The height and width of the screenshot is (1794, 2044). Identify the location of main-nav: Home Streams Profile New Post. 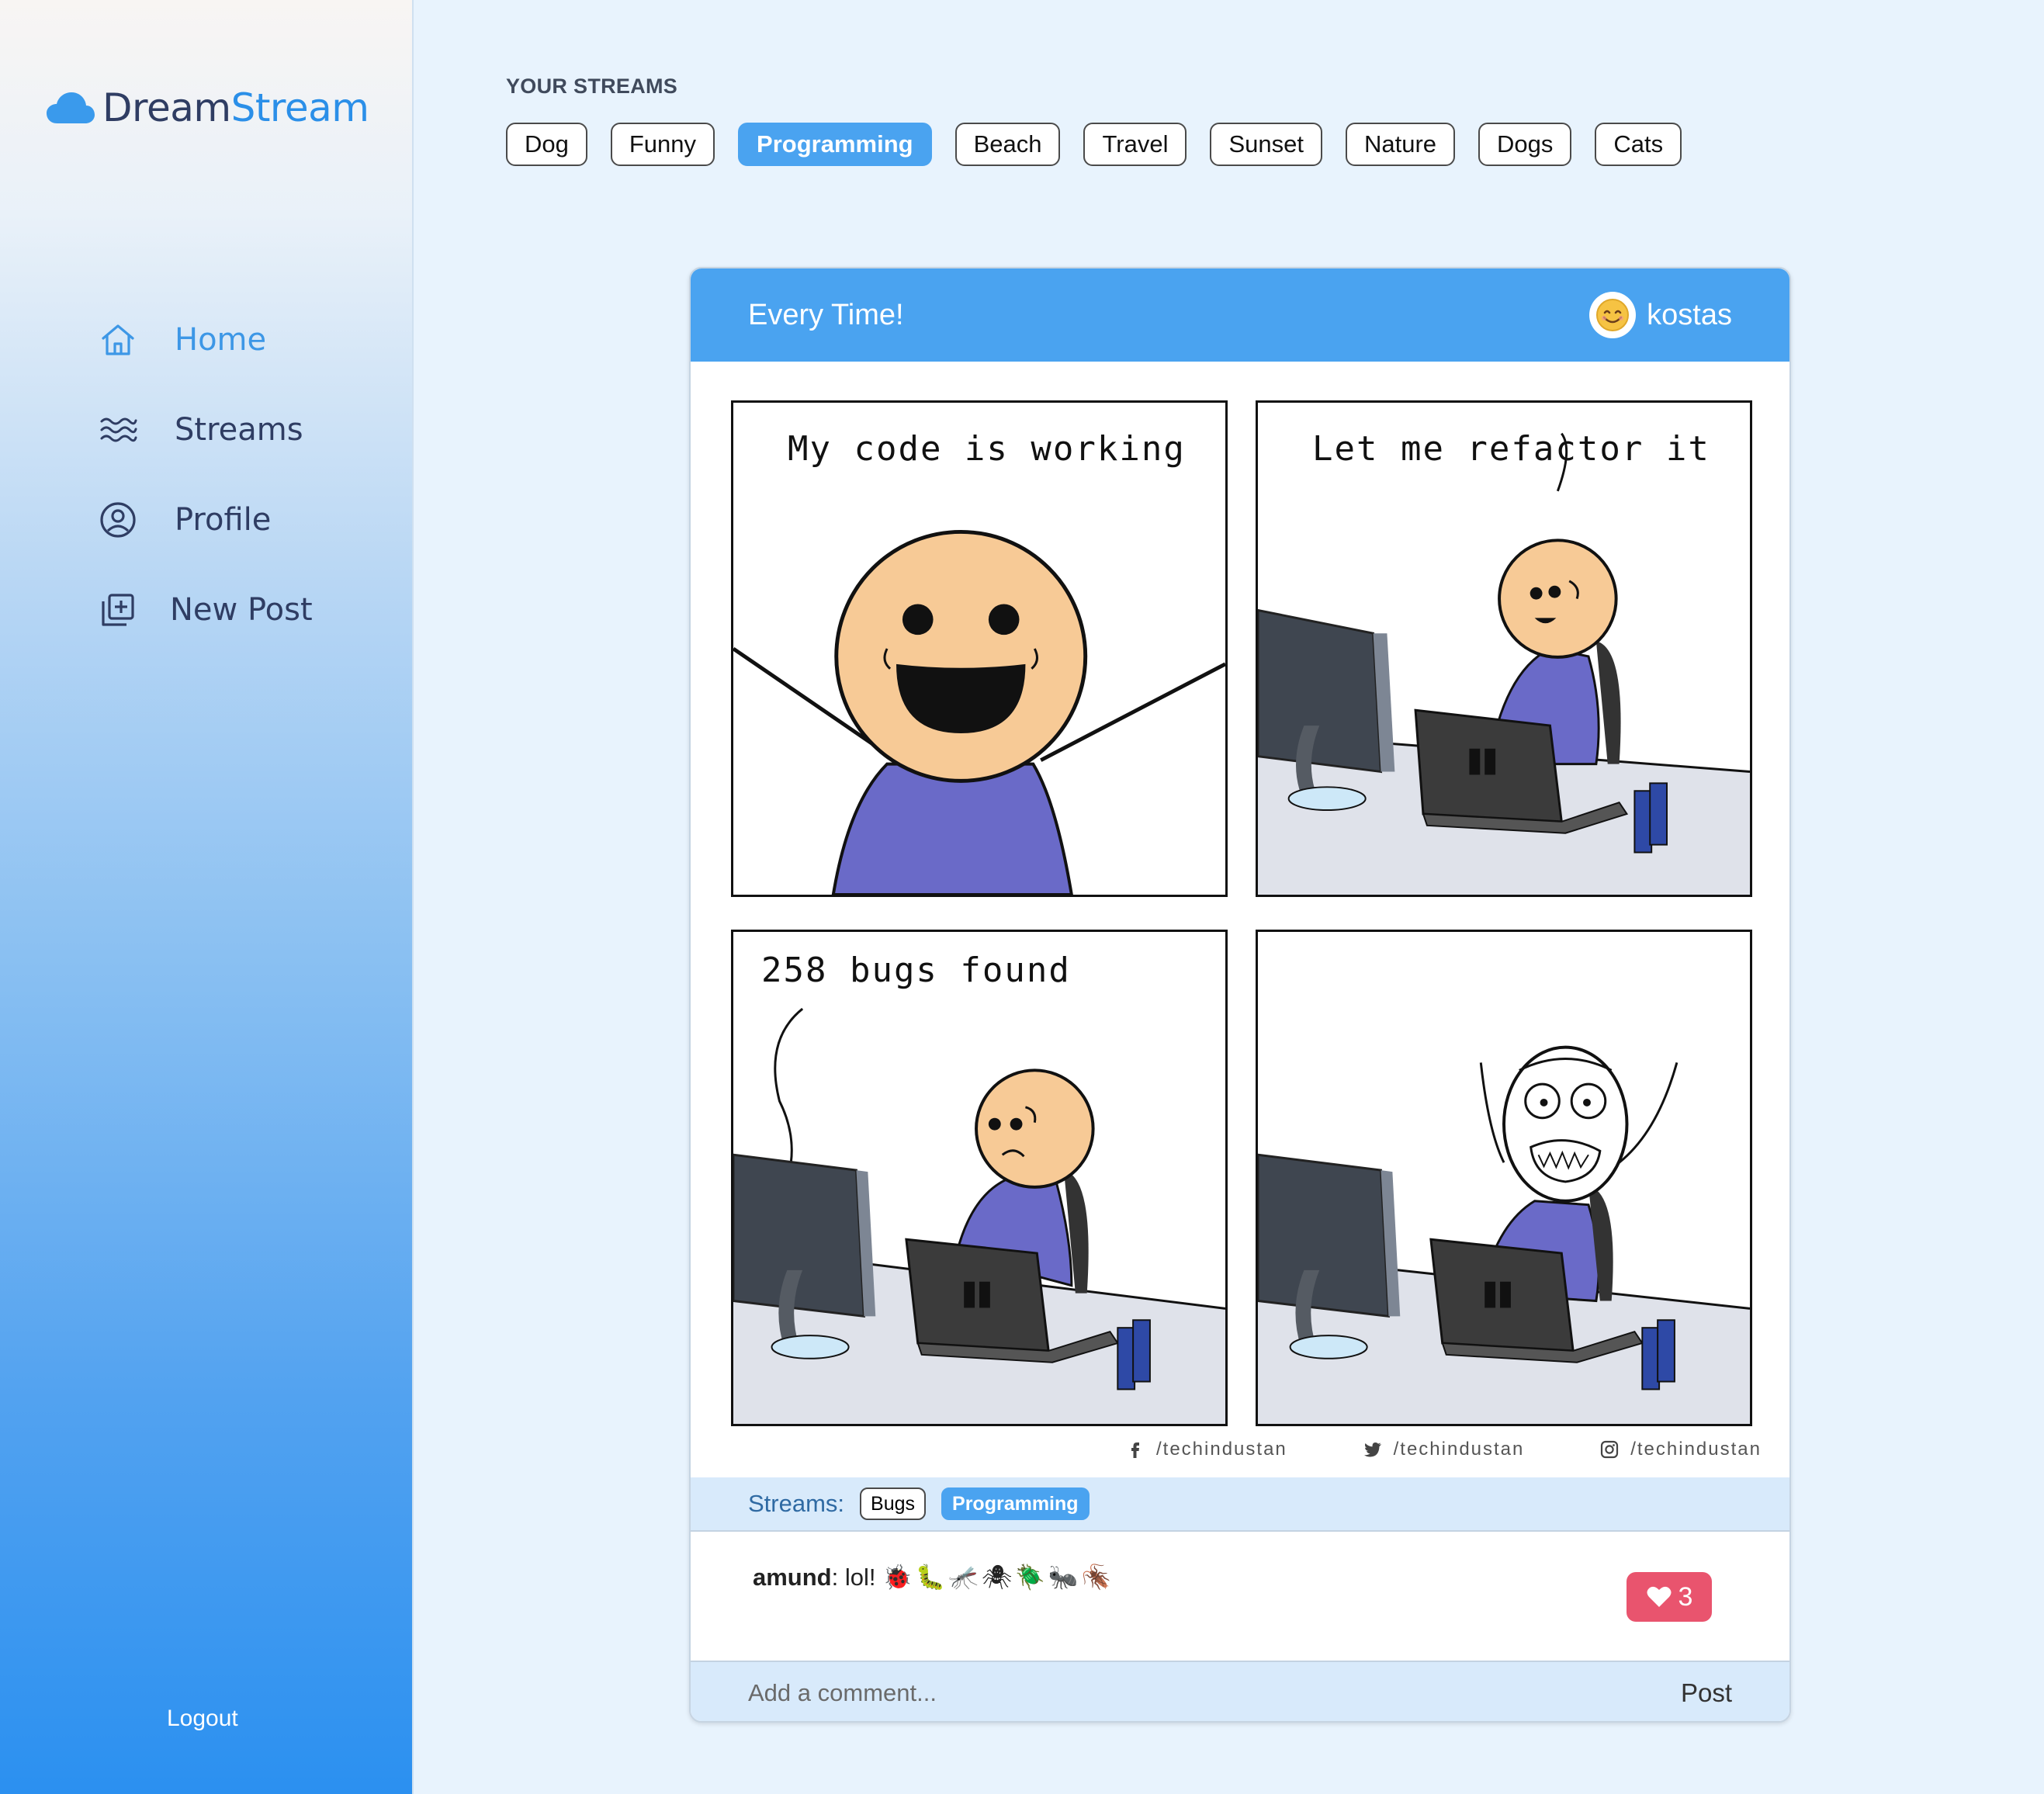
(205, 475).